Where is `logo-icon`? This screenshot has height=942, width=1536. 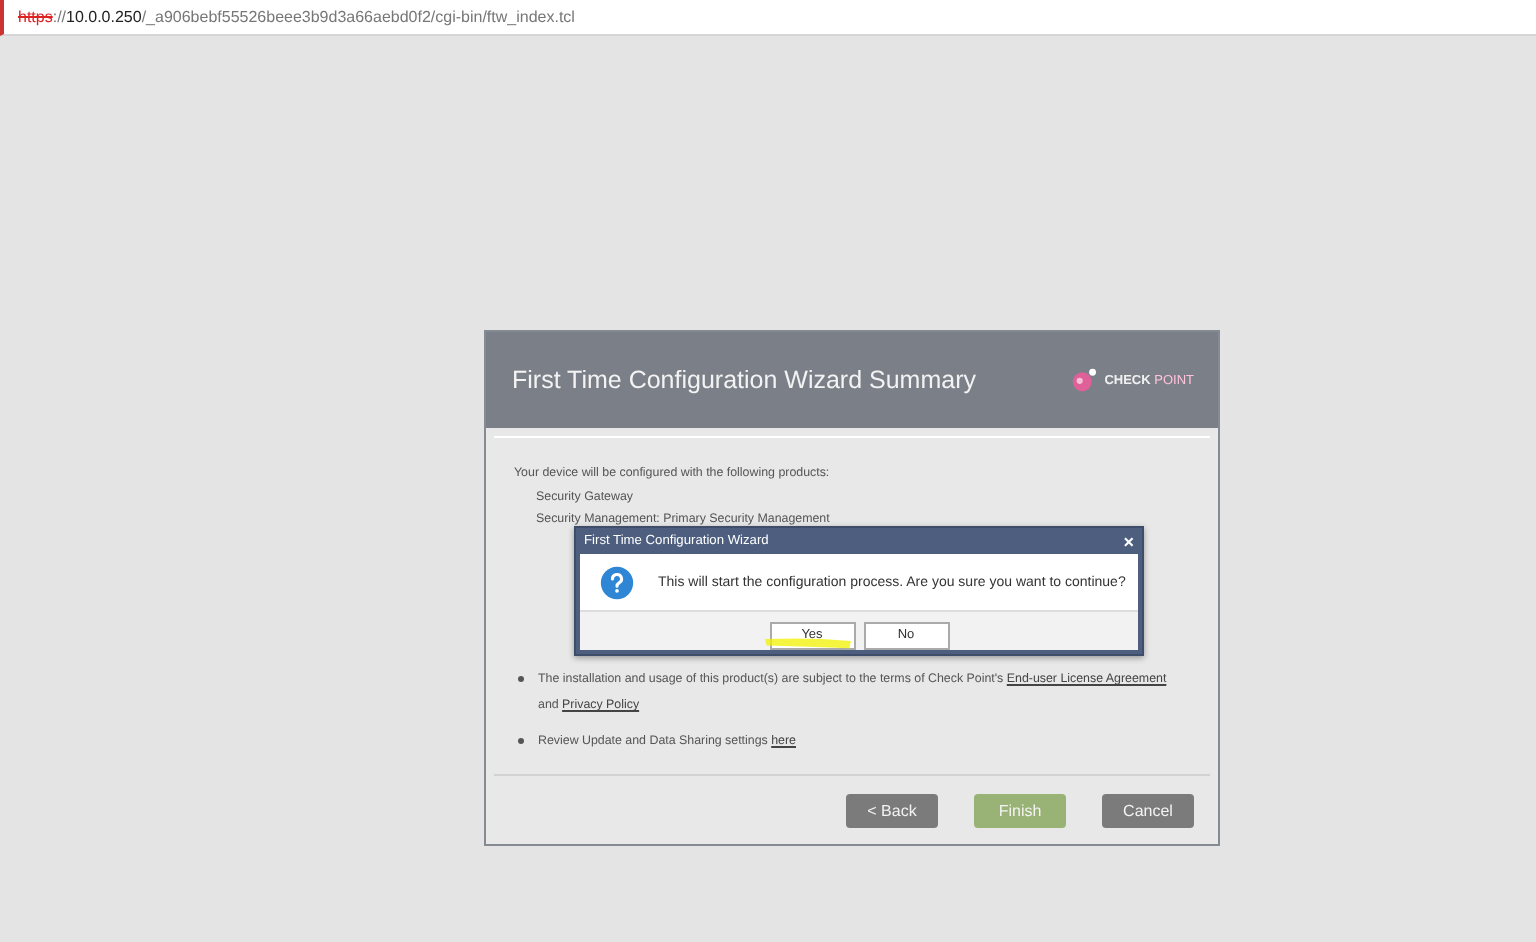 logo-icon is located at coordinates (1084, 380).